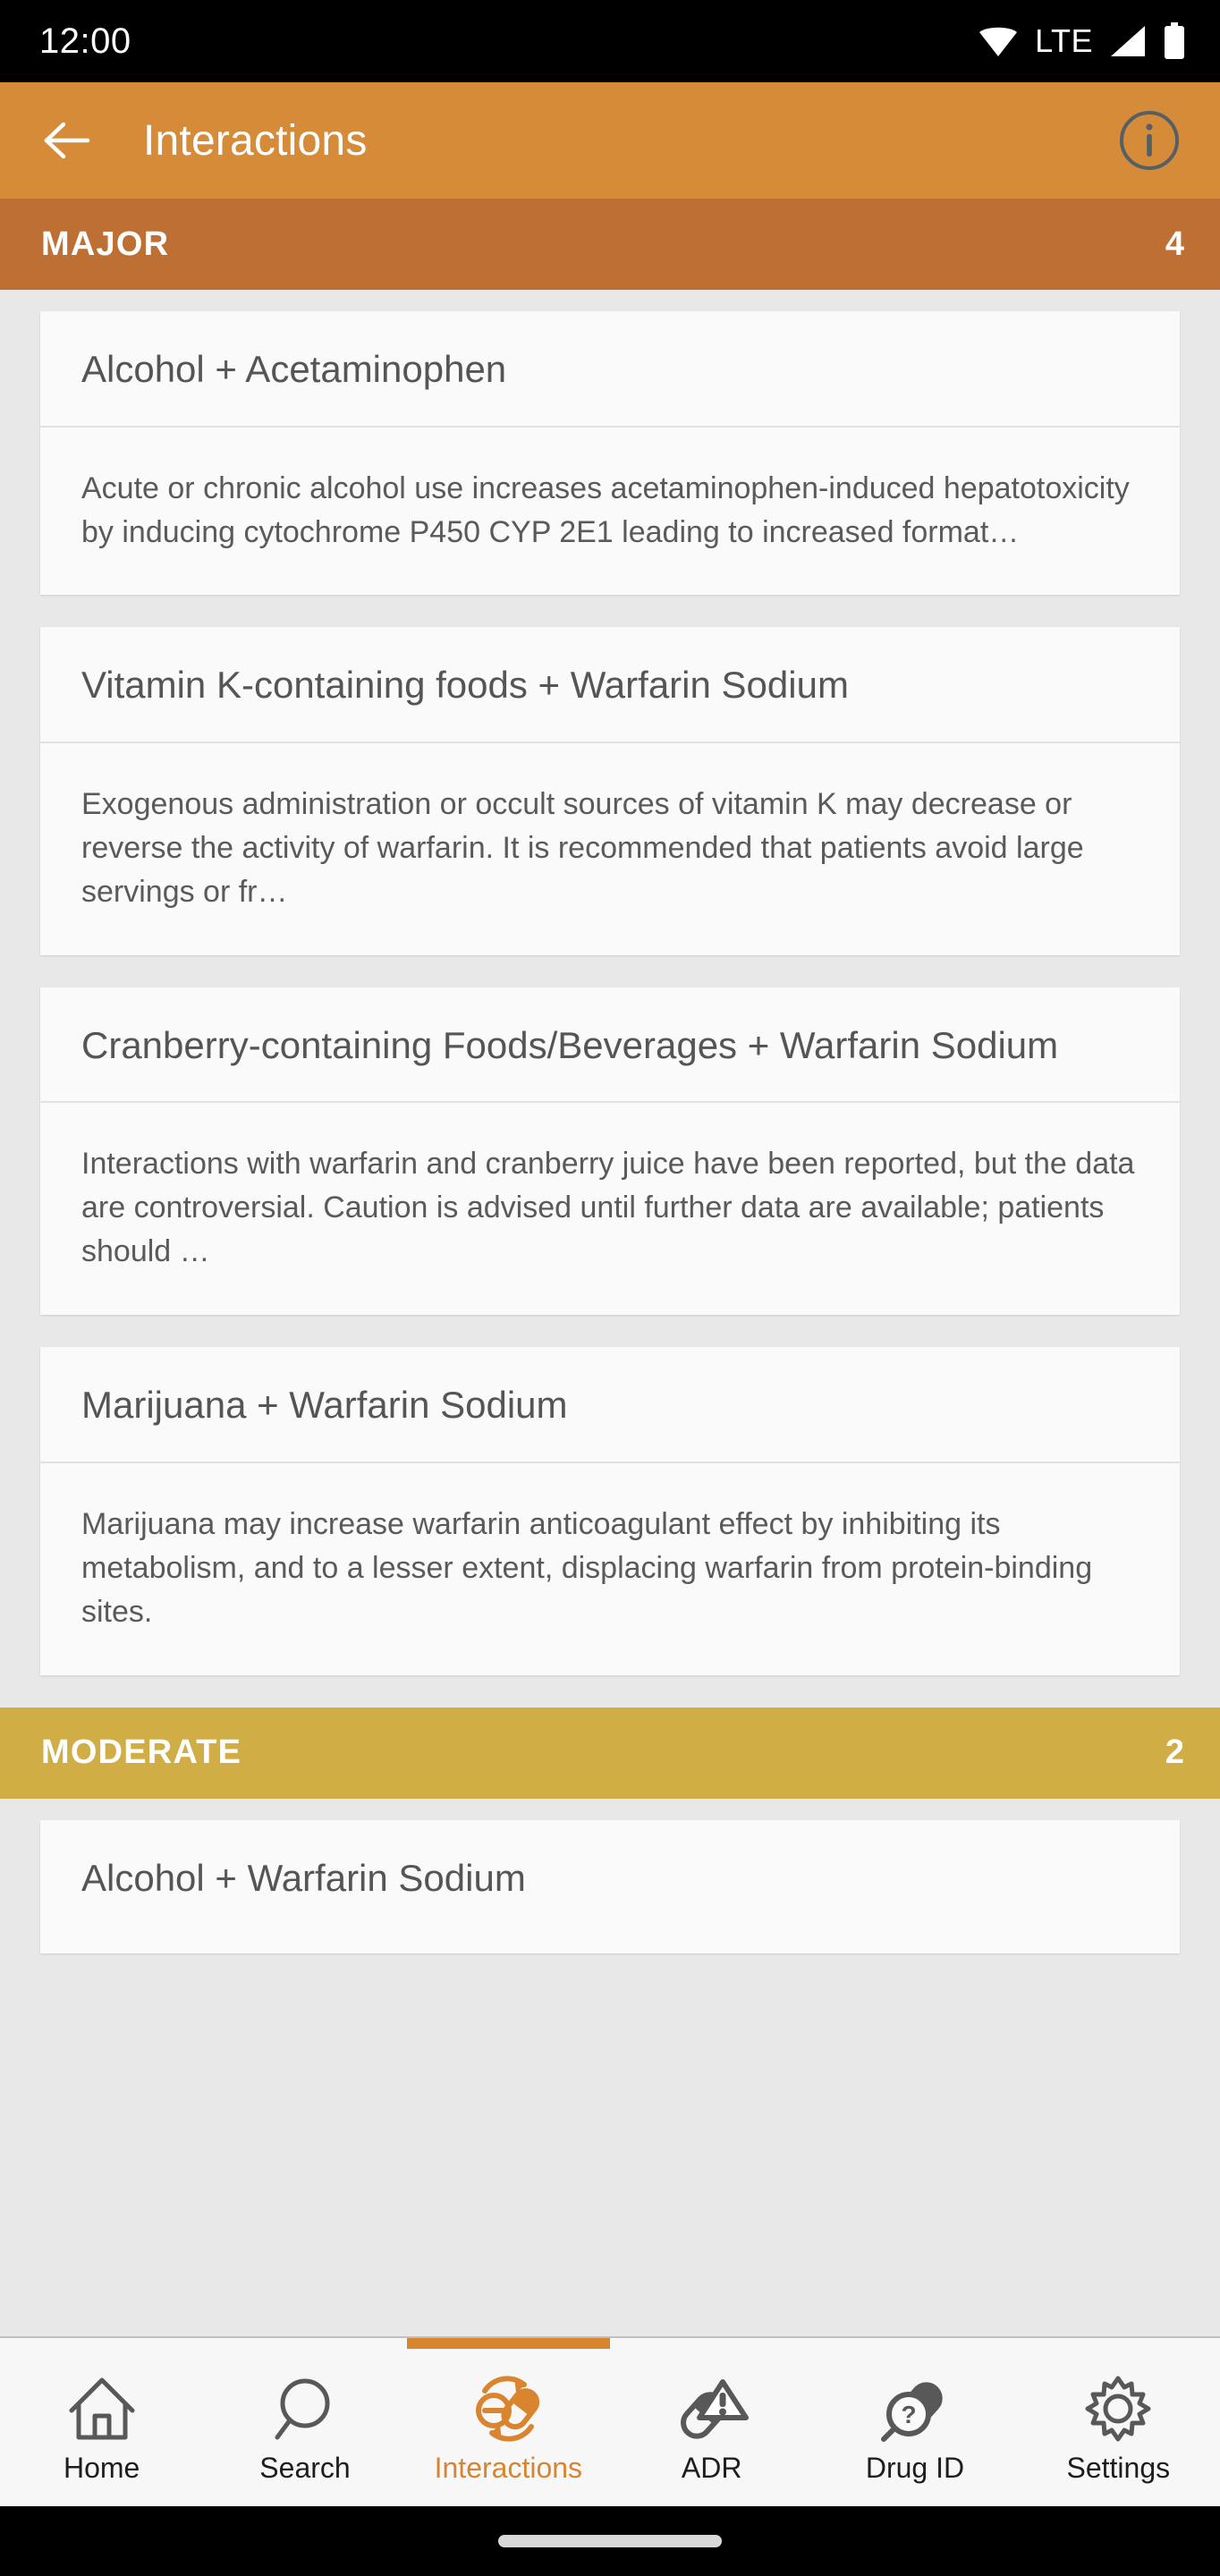 This screenshot has height=2576, width=1220. I want to click on section-header-major: MAJOR 4, so click(610, 244).